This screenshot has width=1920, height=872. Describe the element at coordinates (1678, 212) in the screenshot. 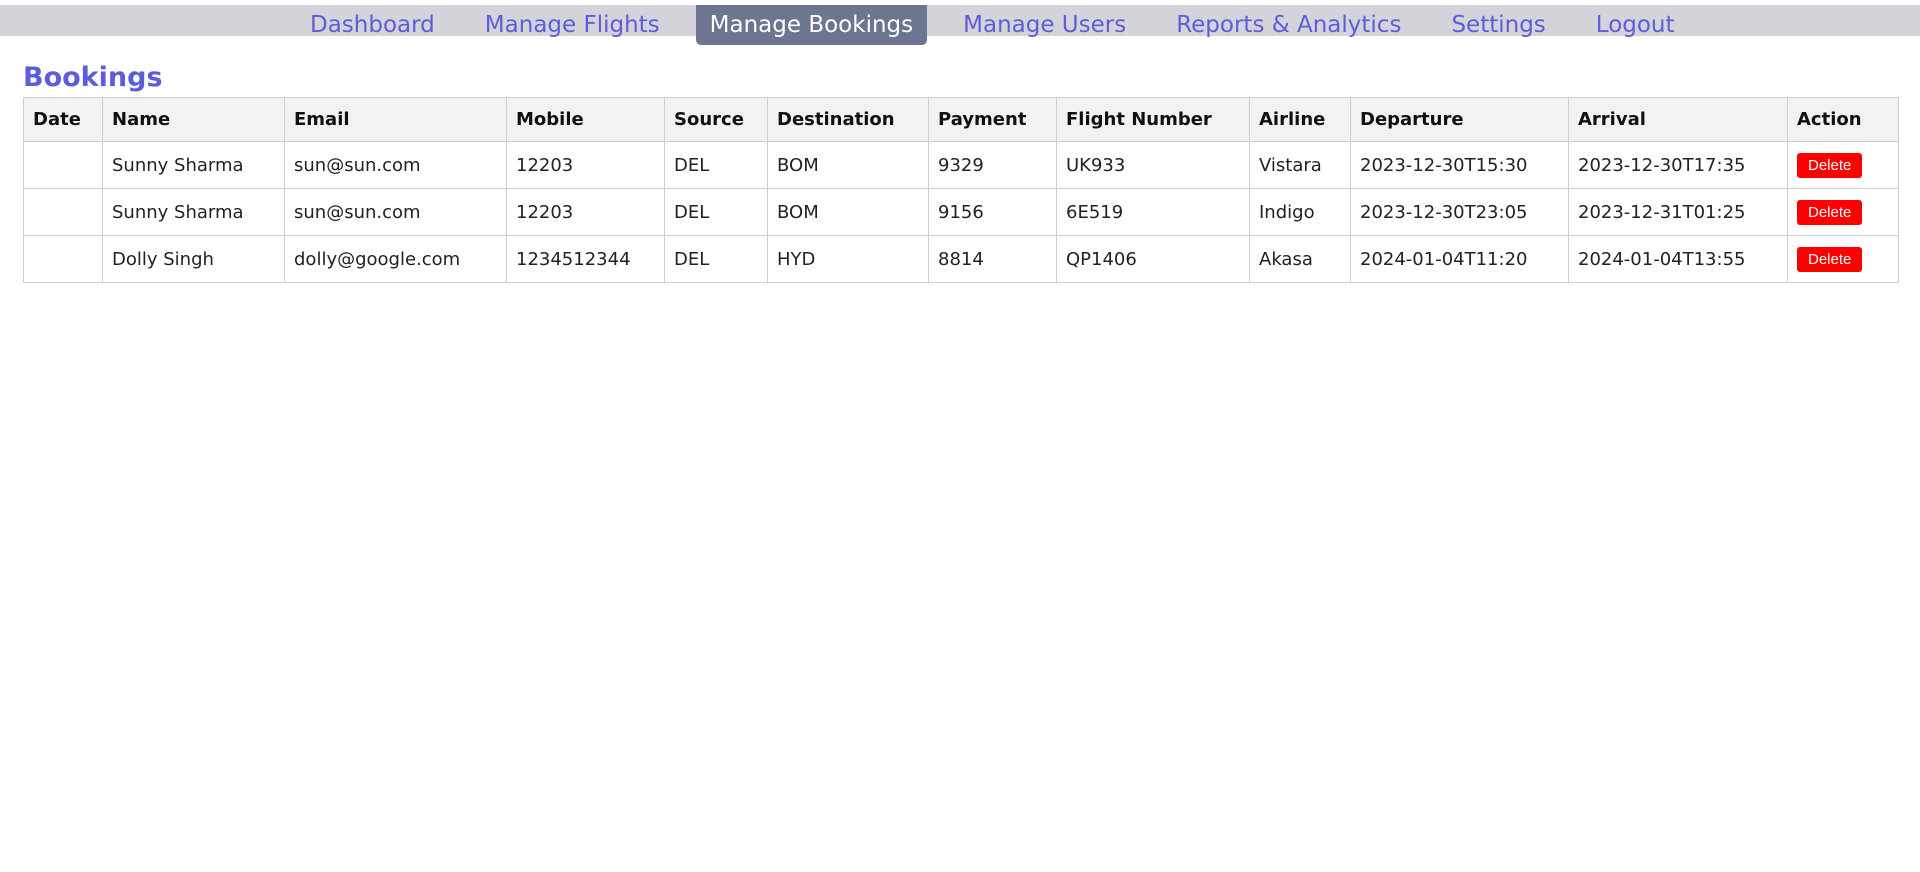

I see `cell-arrival: 2023-12-31T01:25` at that location.